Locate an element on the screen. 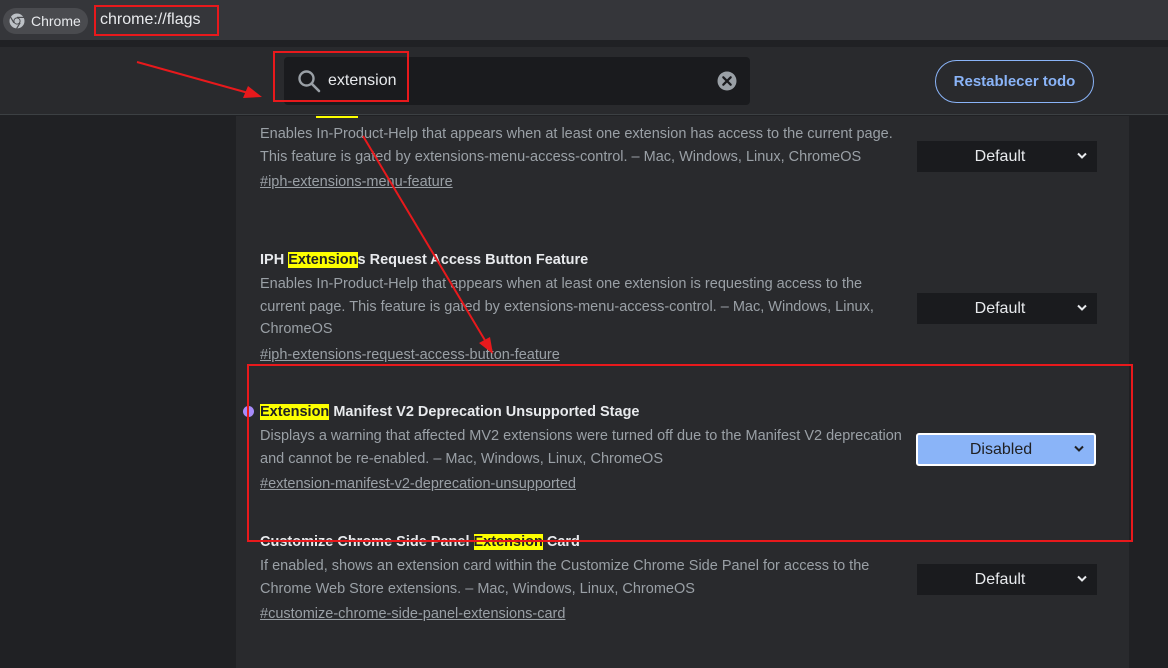  annotation-box-url is located at coordinates (156, 20).